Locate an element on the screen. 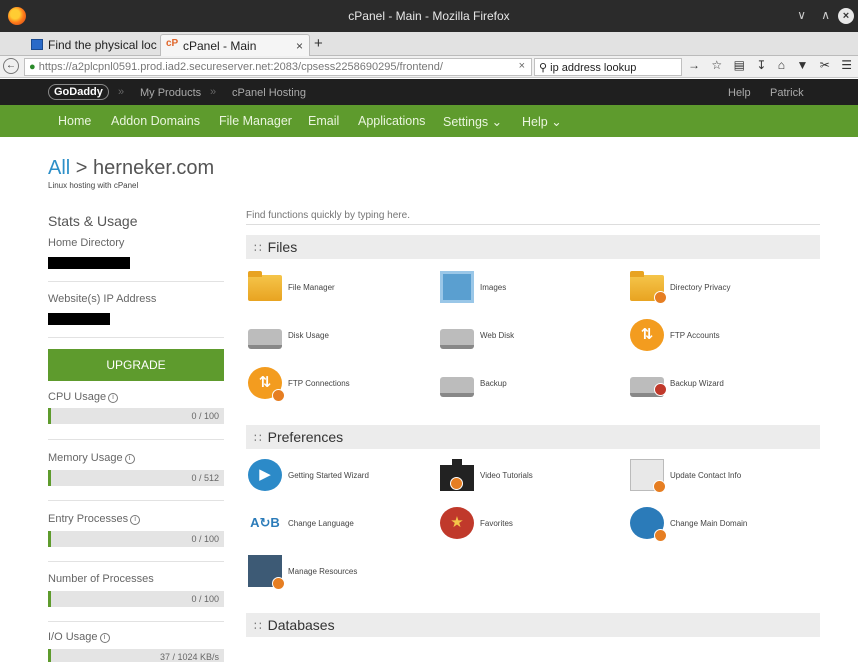 The image size is (858, 662). my-products-link: My Products is located at coordinates (170, 93).